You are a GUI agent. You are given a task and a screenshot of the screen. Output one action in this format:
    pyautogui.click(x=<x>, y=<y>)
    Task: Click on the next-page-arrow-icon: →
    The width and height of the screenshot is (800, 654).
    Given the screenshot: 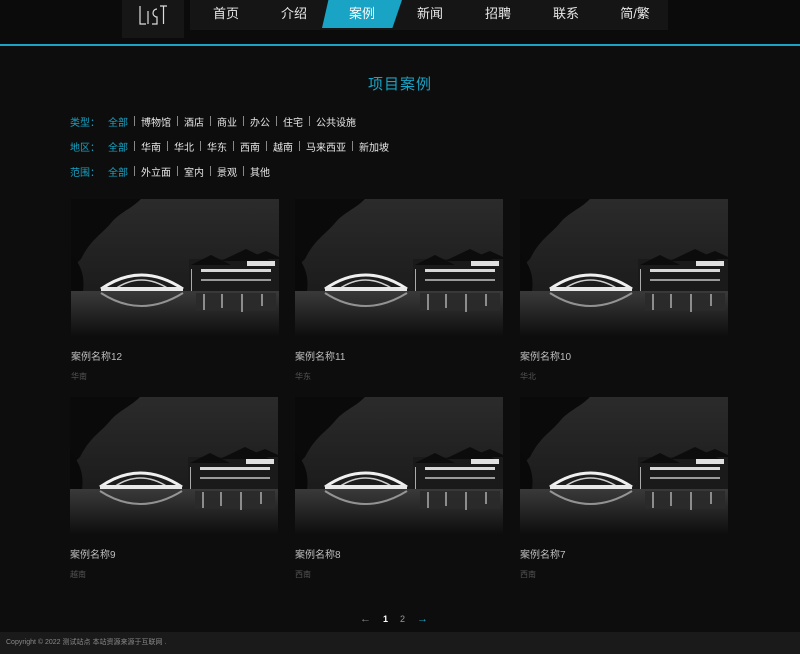 What is the action you would take?
    pyautogui.click(x=422, y=619)
    